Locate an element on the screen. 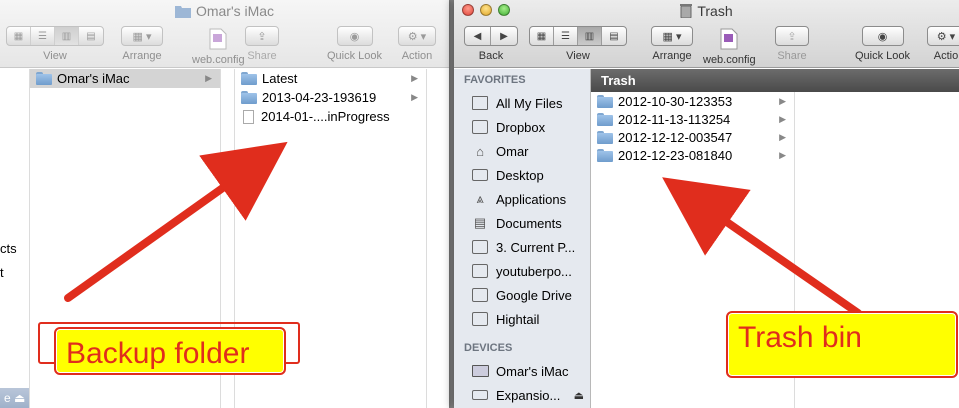 This screenshot has width=959, height=408. list-item: 2013-04-23-193619 ▶ is located at coordinates (330, 97).